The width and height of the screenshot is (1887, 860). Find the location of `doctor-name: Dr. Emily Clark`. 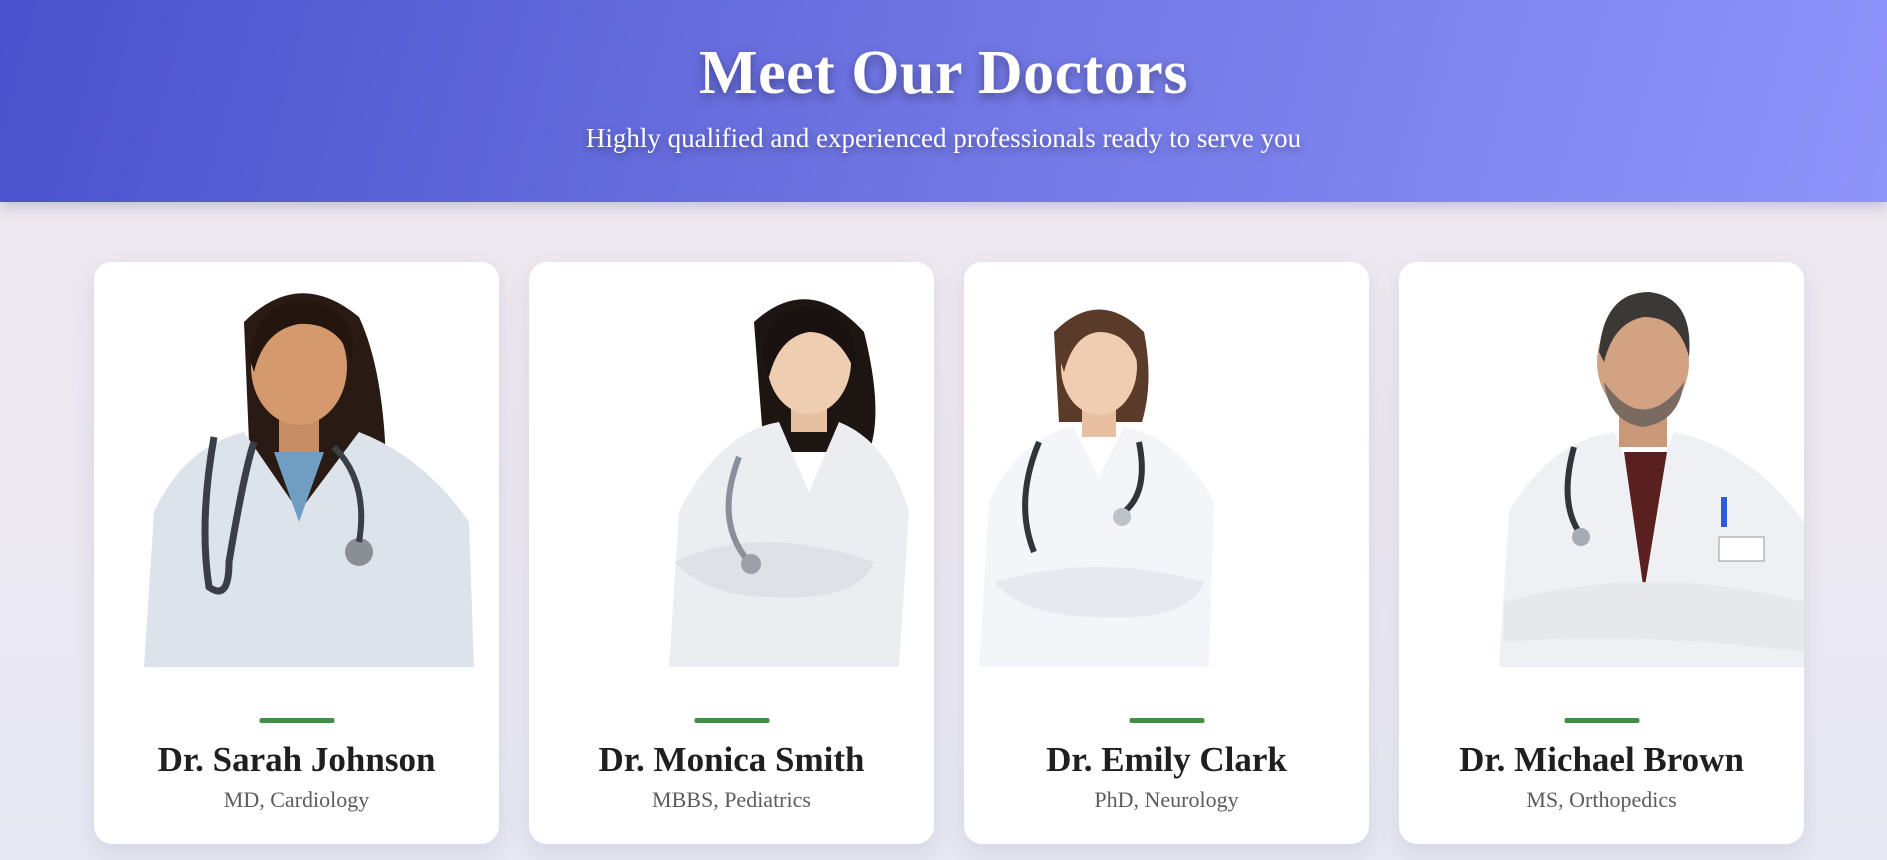

doctor-name: Dr. Emily Clark is located at coordinates (1166, 759).